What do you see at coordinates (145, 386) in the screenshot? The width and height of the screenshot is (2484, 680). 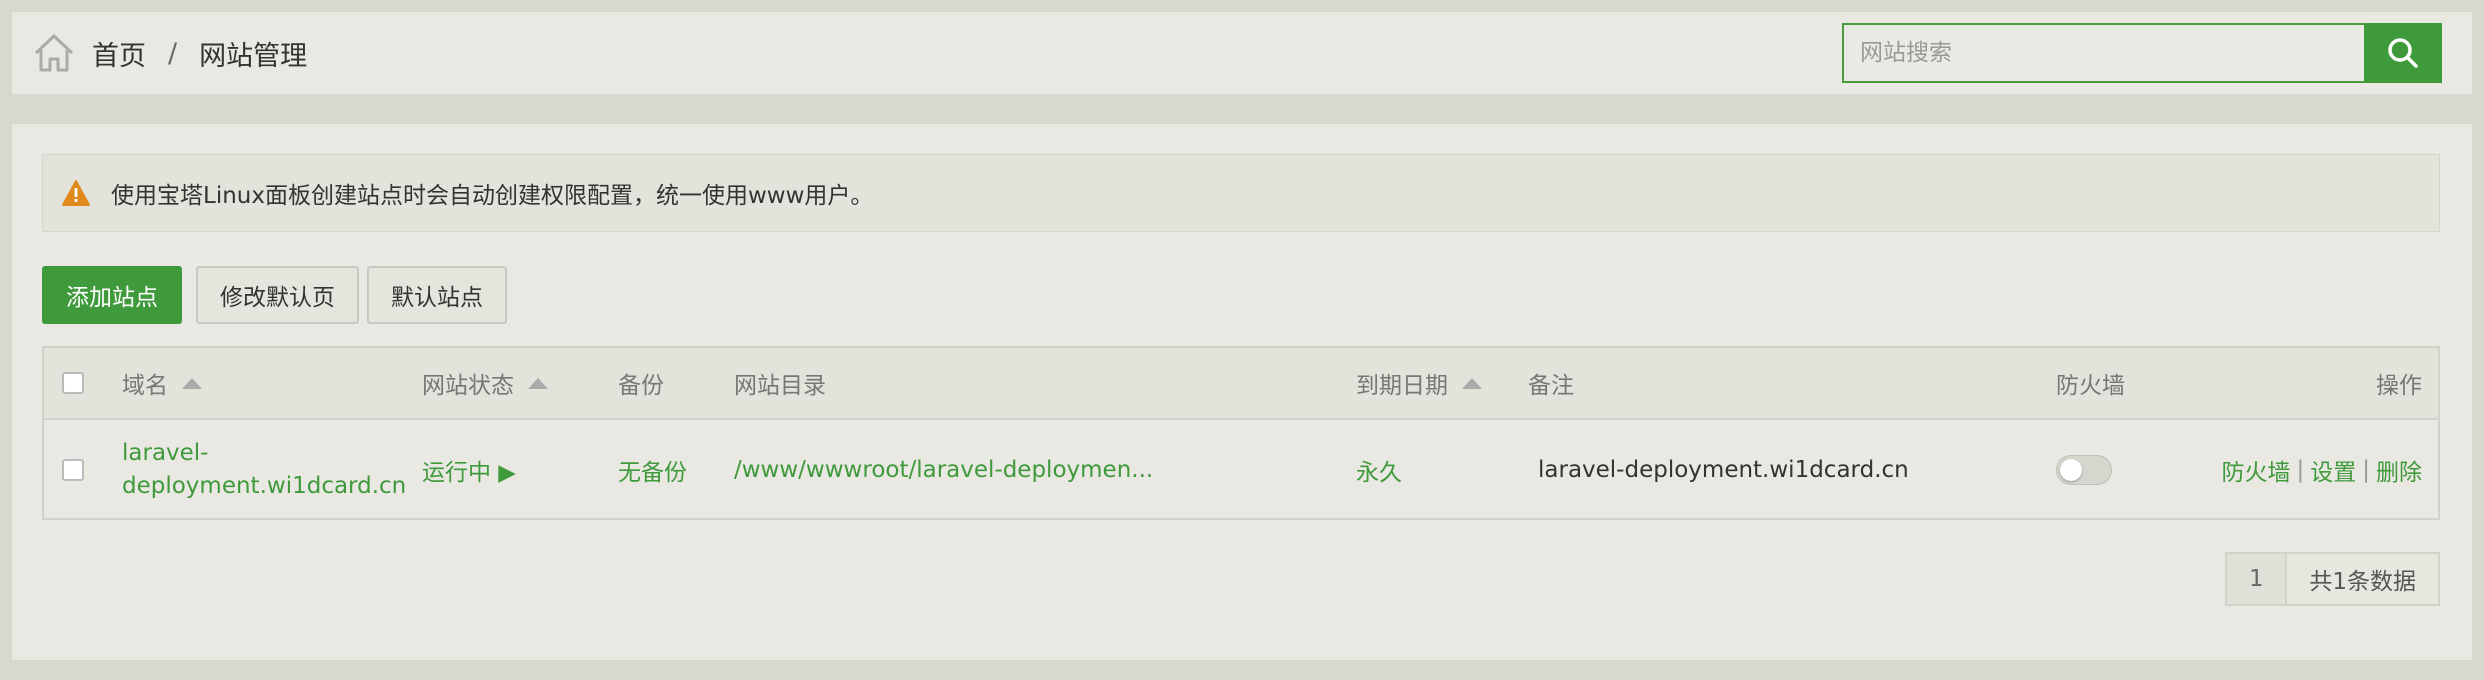 I see `col-domain-label: 域名` at bounding box center [145, 386].